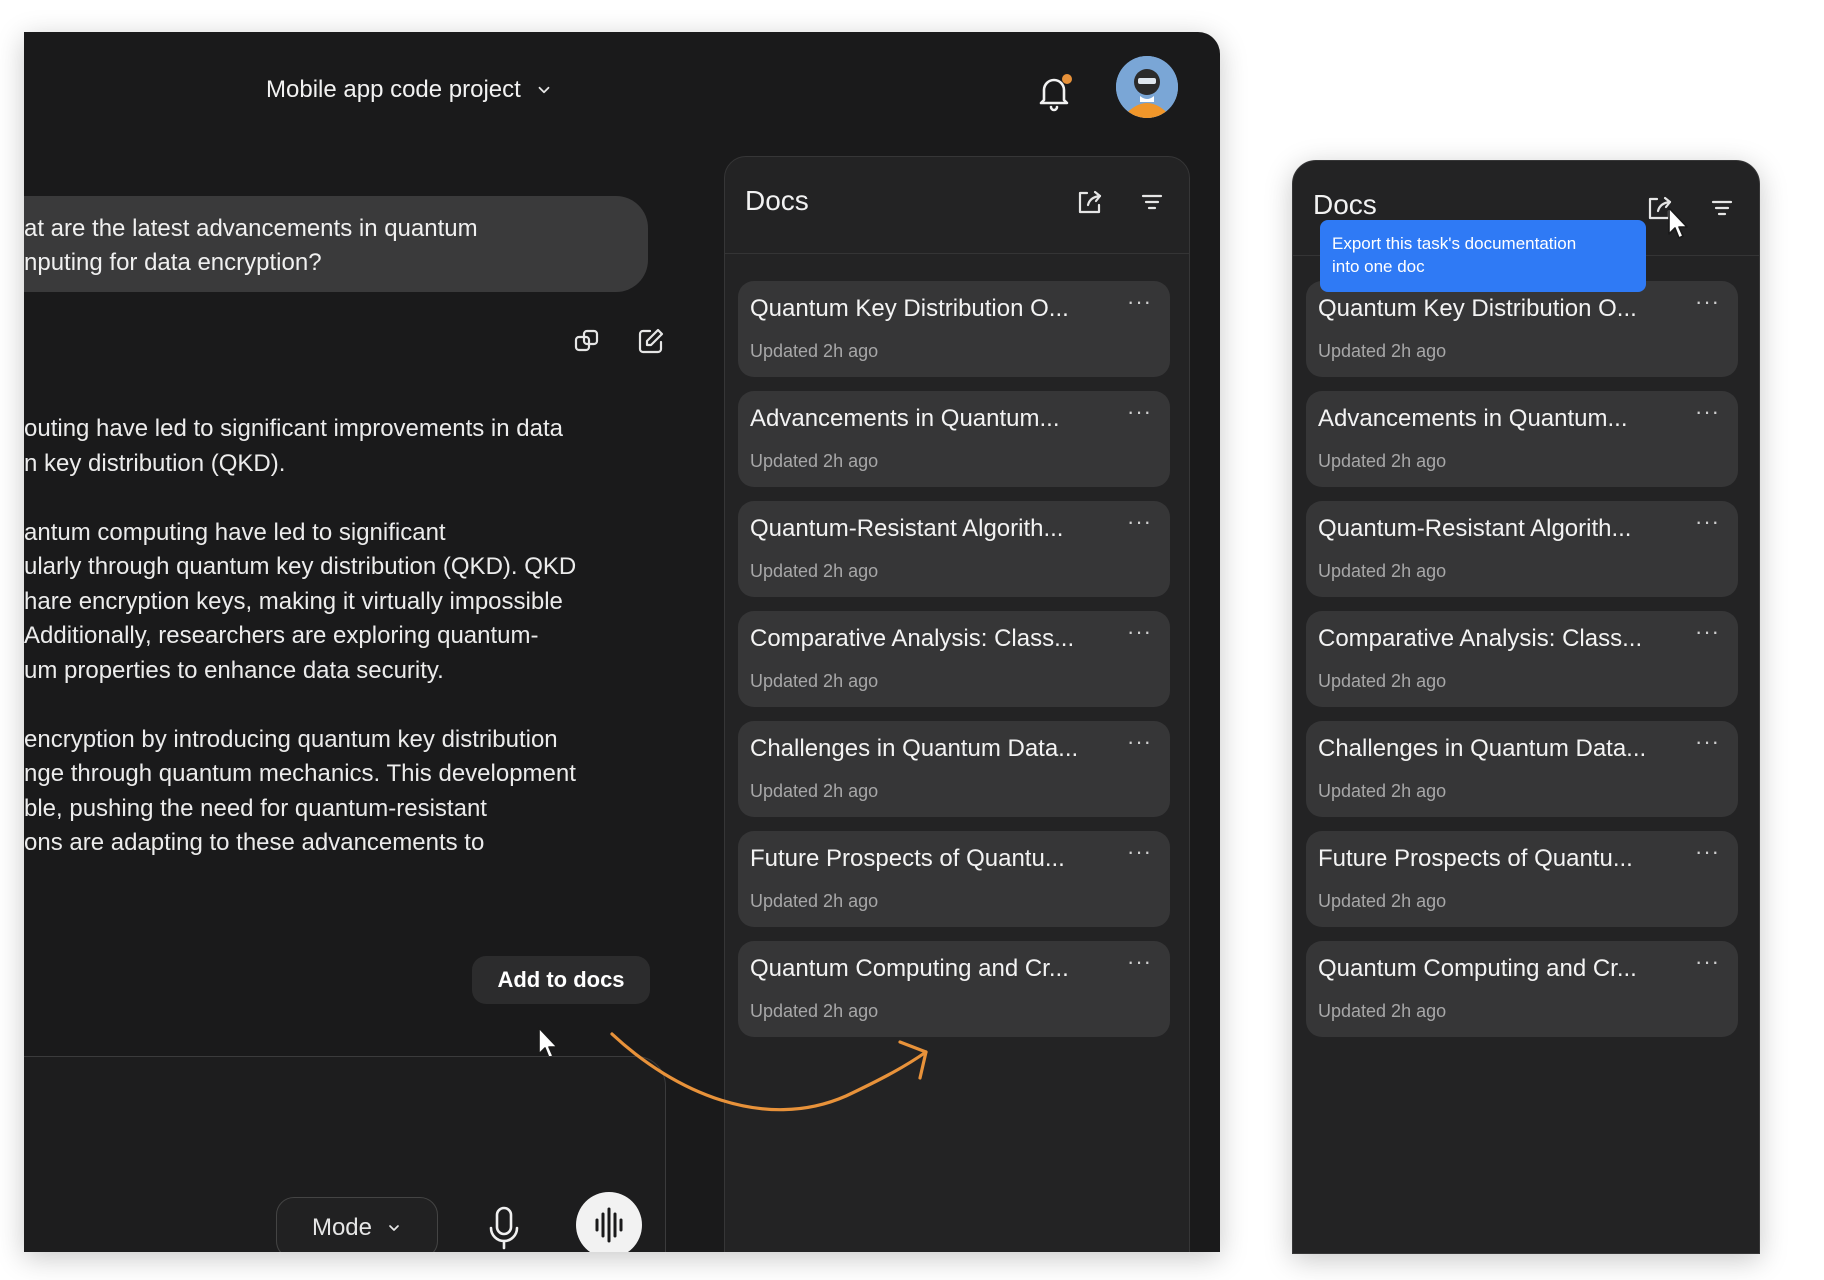 This screenshot has height=1280, width=1824. I want to click on mode-selector: Mode, so click(357, 1224).